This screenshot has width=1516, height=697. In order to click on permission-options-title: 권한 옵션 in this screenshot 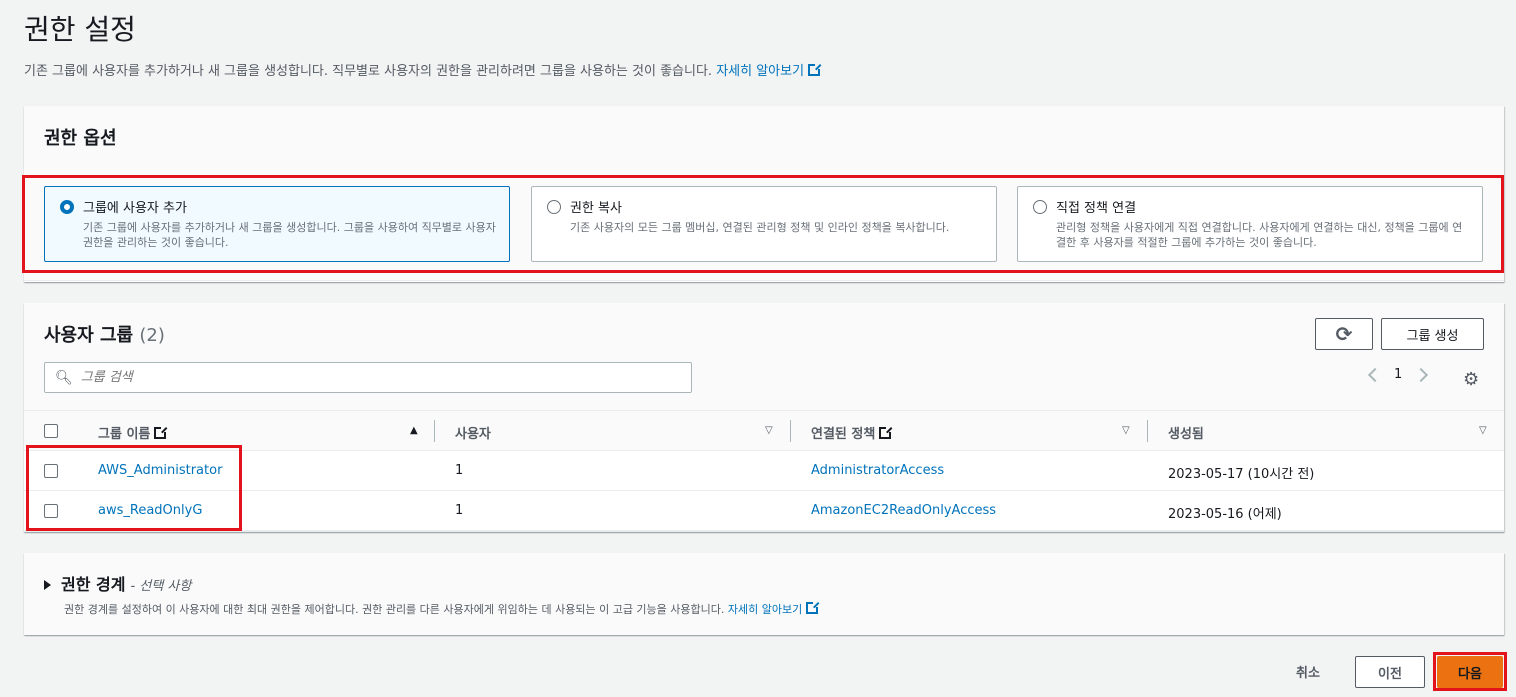, I will do `click(80, 138)`.